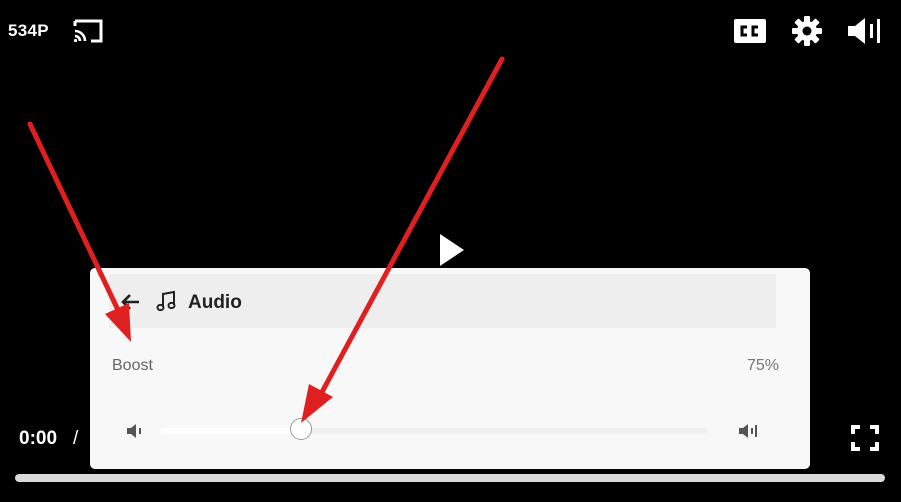  Describe the element at coordinates (131, 302) in the screenshot. I see `arrow-left-icon` at that location.